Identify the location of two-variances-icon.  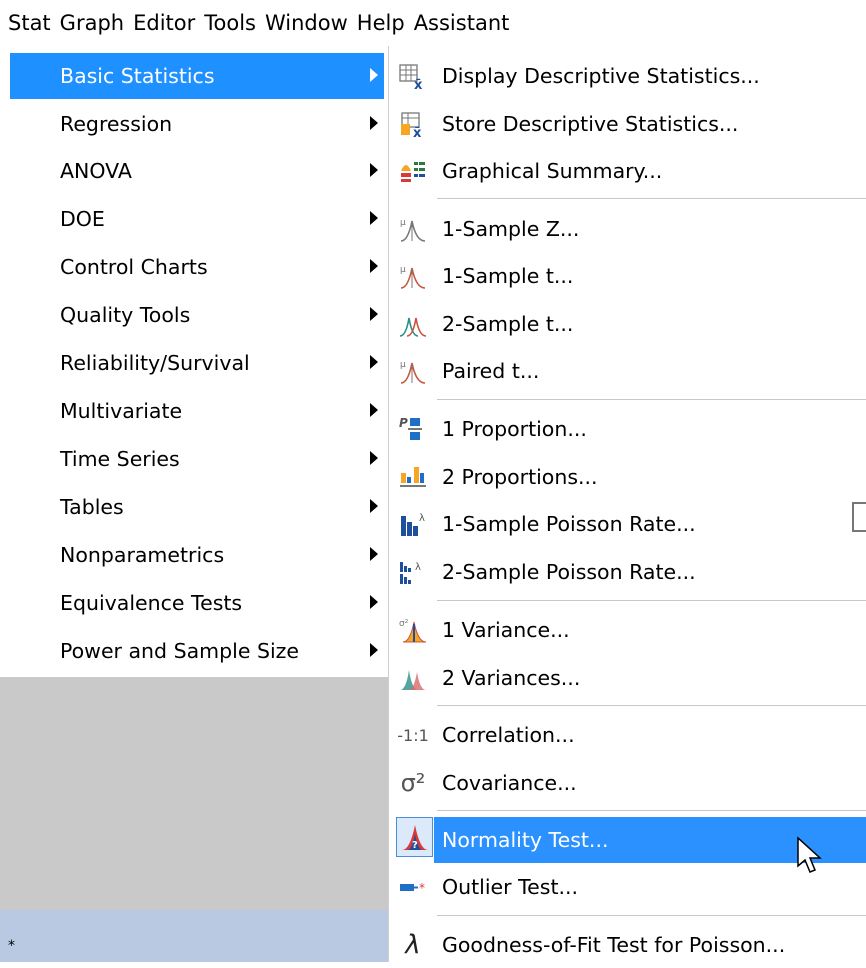
(413, 678).